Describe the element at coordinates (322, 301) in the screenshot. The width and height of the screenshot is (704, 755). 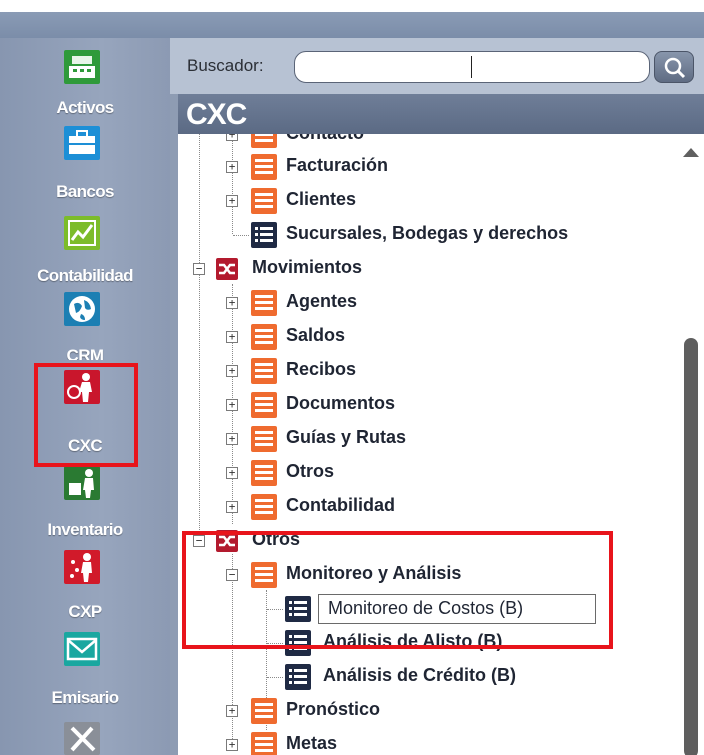
I see `tree-item-label: Agentes` at that location.